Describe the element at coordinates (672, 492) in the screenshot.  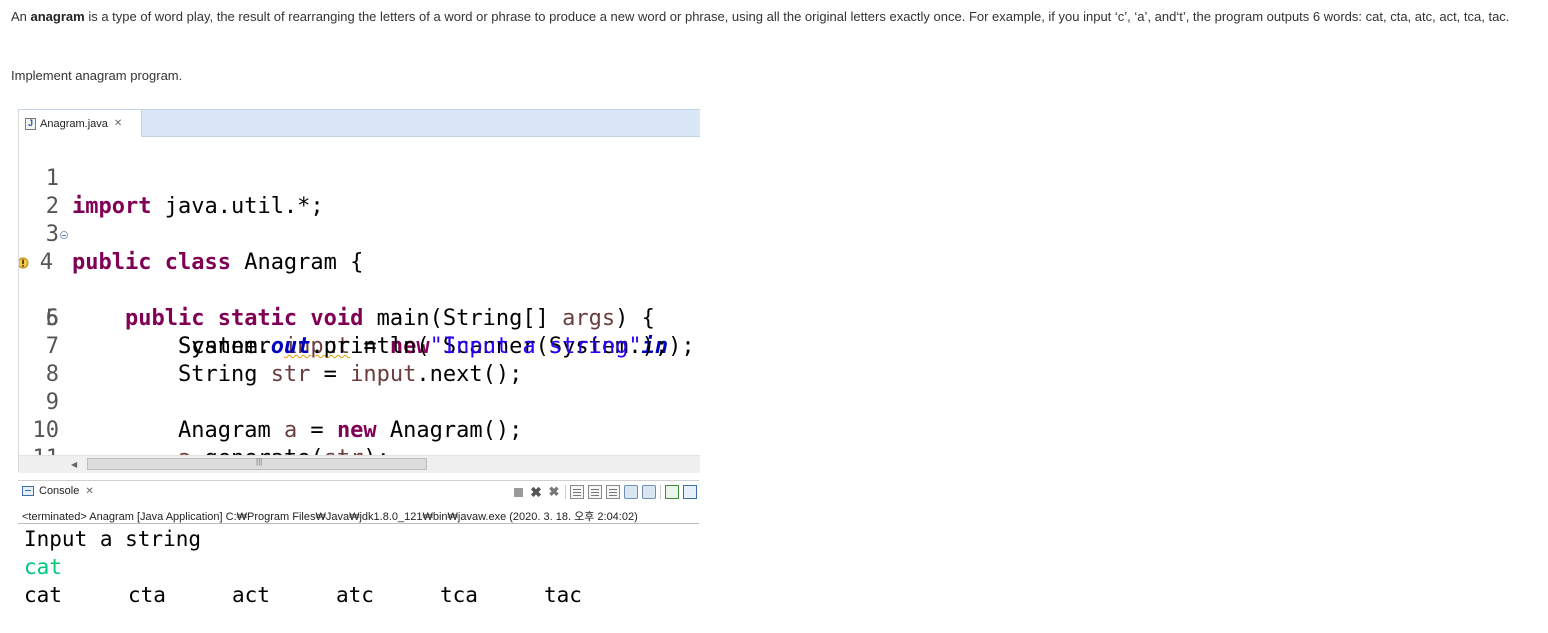
I see `pin-console-icon` at that location.